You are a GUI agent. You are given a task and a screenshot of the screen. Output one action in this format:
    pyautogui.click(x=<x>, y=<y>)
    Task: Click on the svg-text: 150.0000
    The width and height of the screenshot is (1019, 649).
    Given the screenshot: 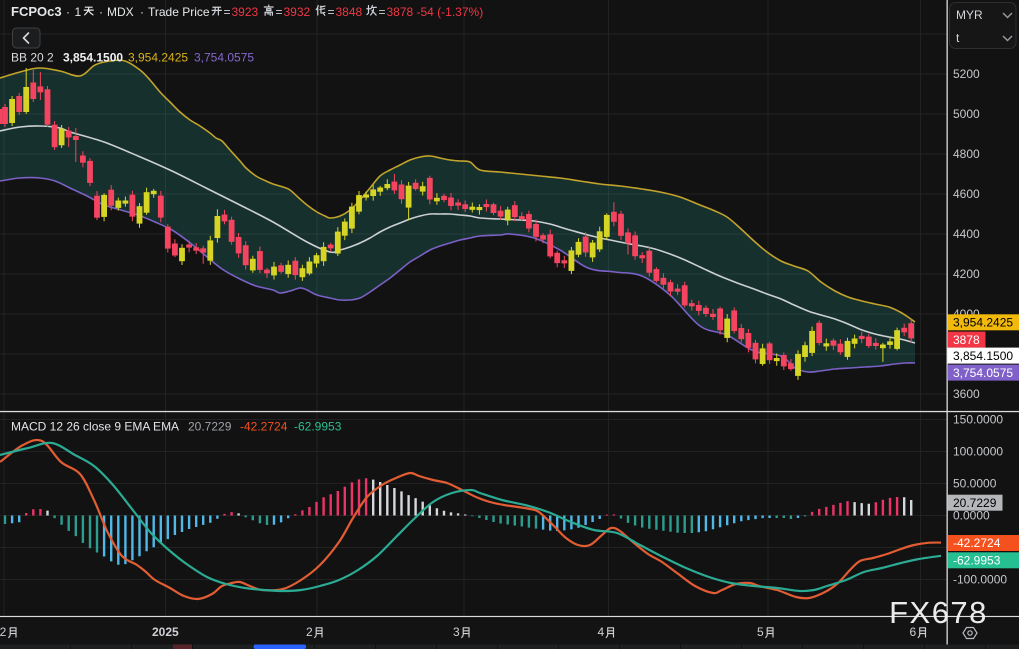 What is the action you would take?
    pyautogui.click(x=978, y=420)
    